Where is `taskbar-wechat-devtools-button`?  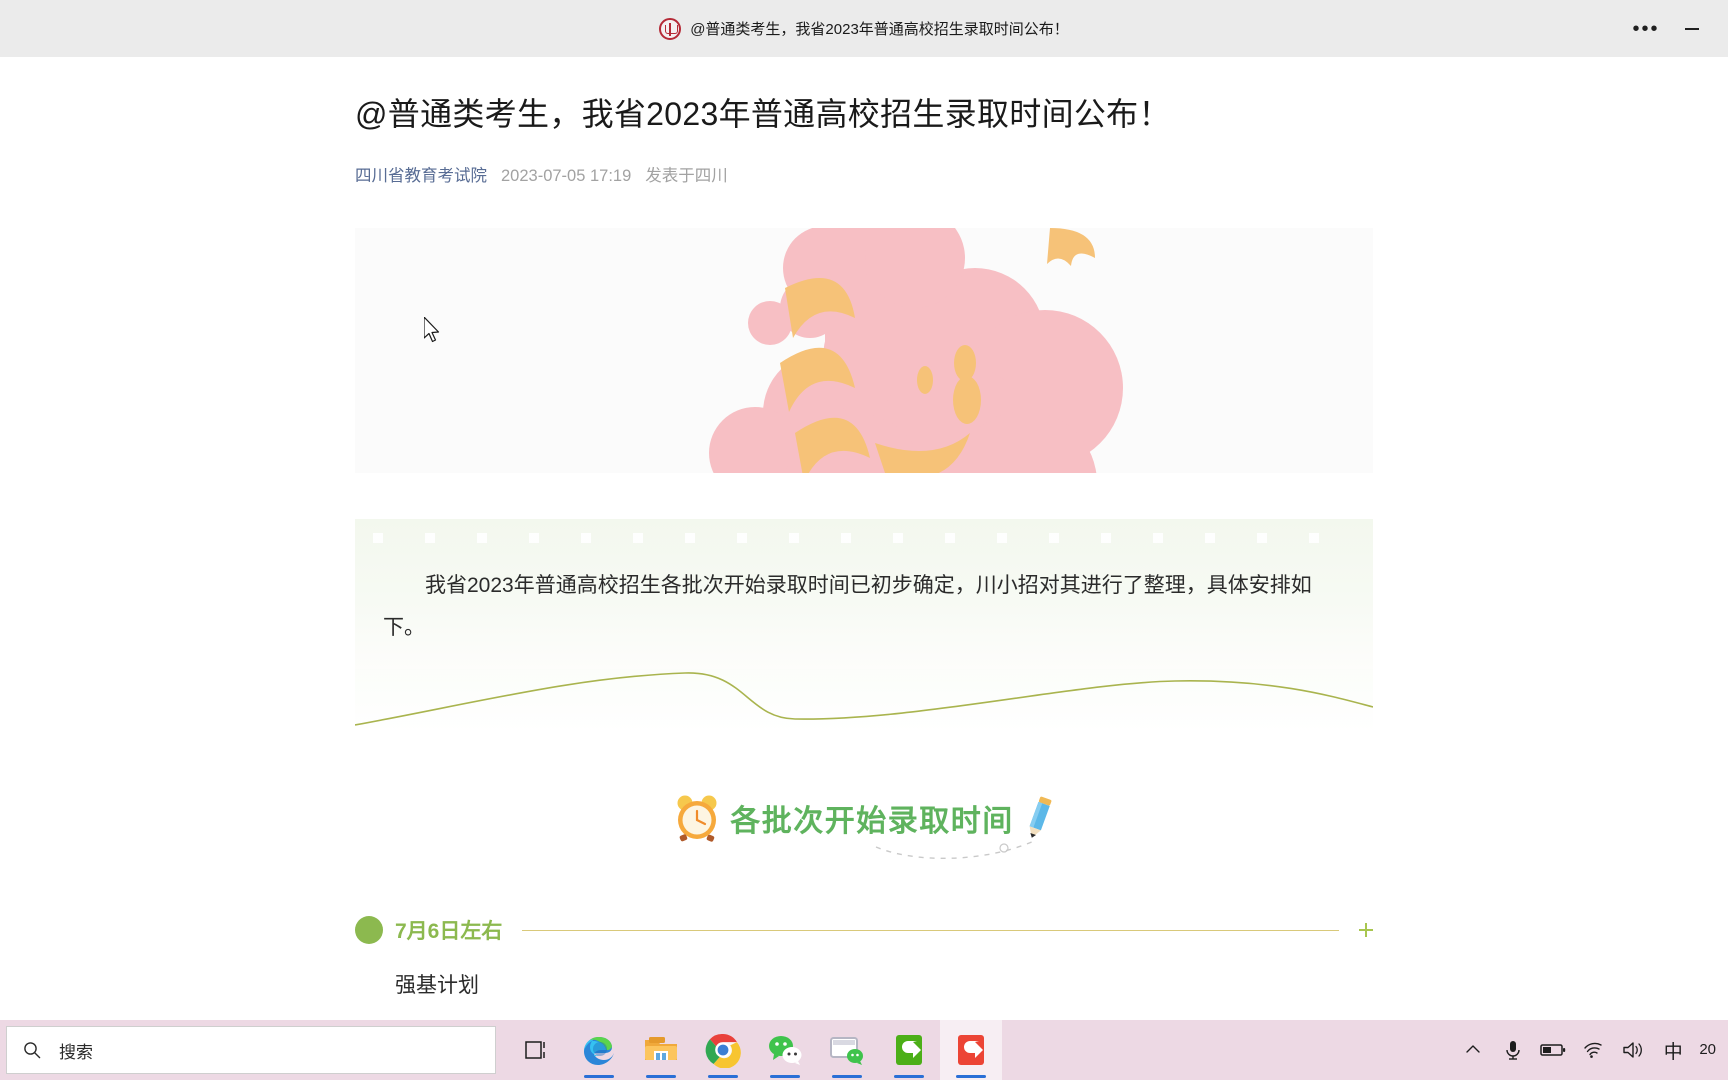 taskbar-wechat-devtools-button is located at coordinates (847, 1050).